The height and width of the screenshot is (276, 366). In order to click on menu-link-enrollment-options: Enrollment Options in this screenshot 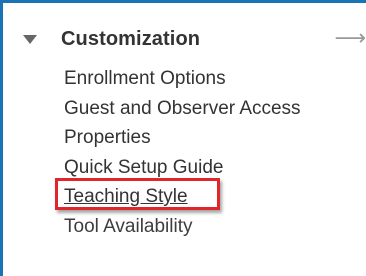, I will do `click(145, 78)`.